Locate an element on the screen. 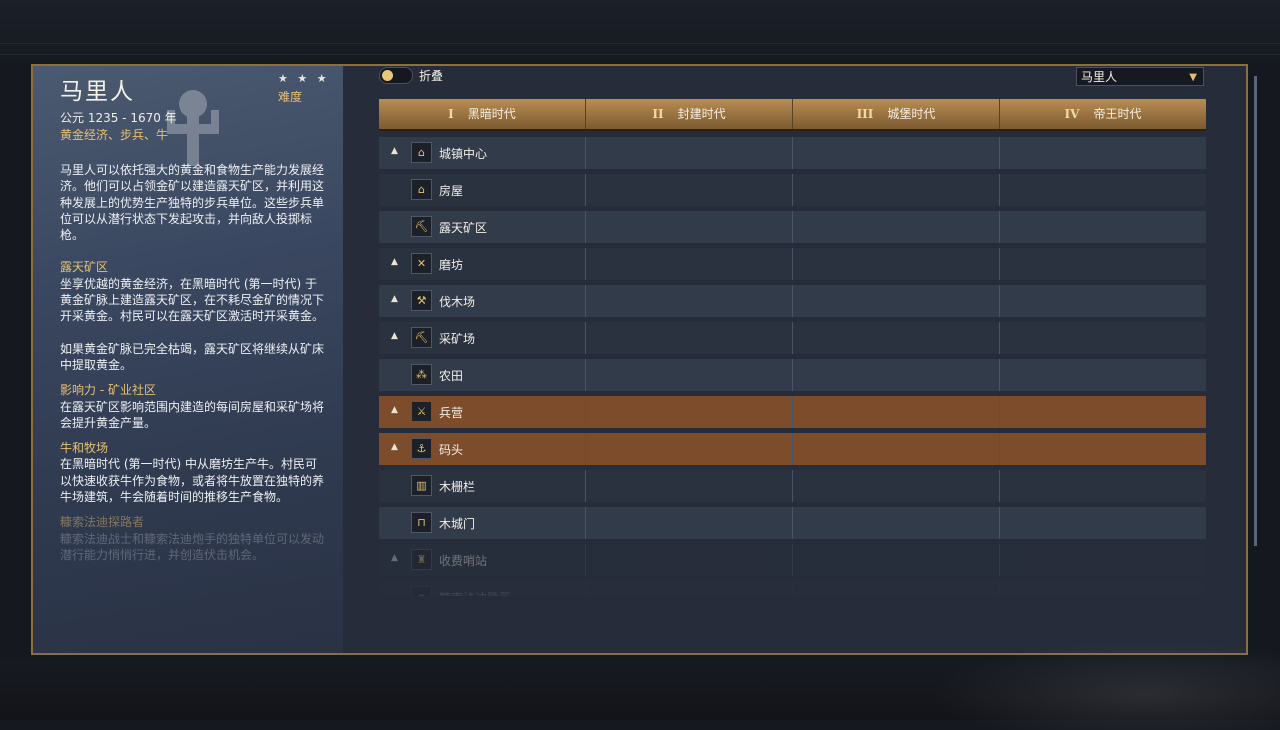 The image size is (1280, 730). building-row: ▲ ⛏ 采矿场 is located at coordinates (792, 338).